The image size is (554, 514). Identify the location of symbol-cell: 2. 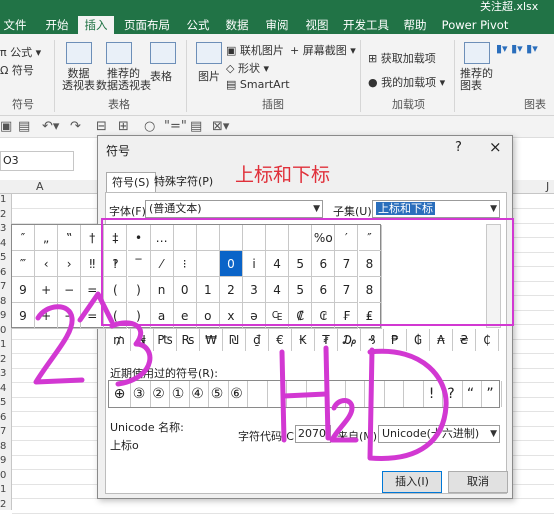
(231, 290).